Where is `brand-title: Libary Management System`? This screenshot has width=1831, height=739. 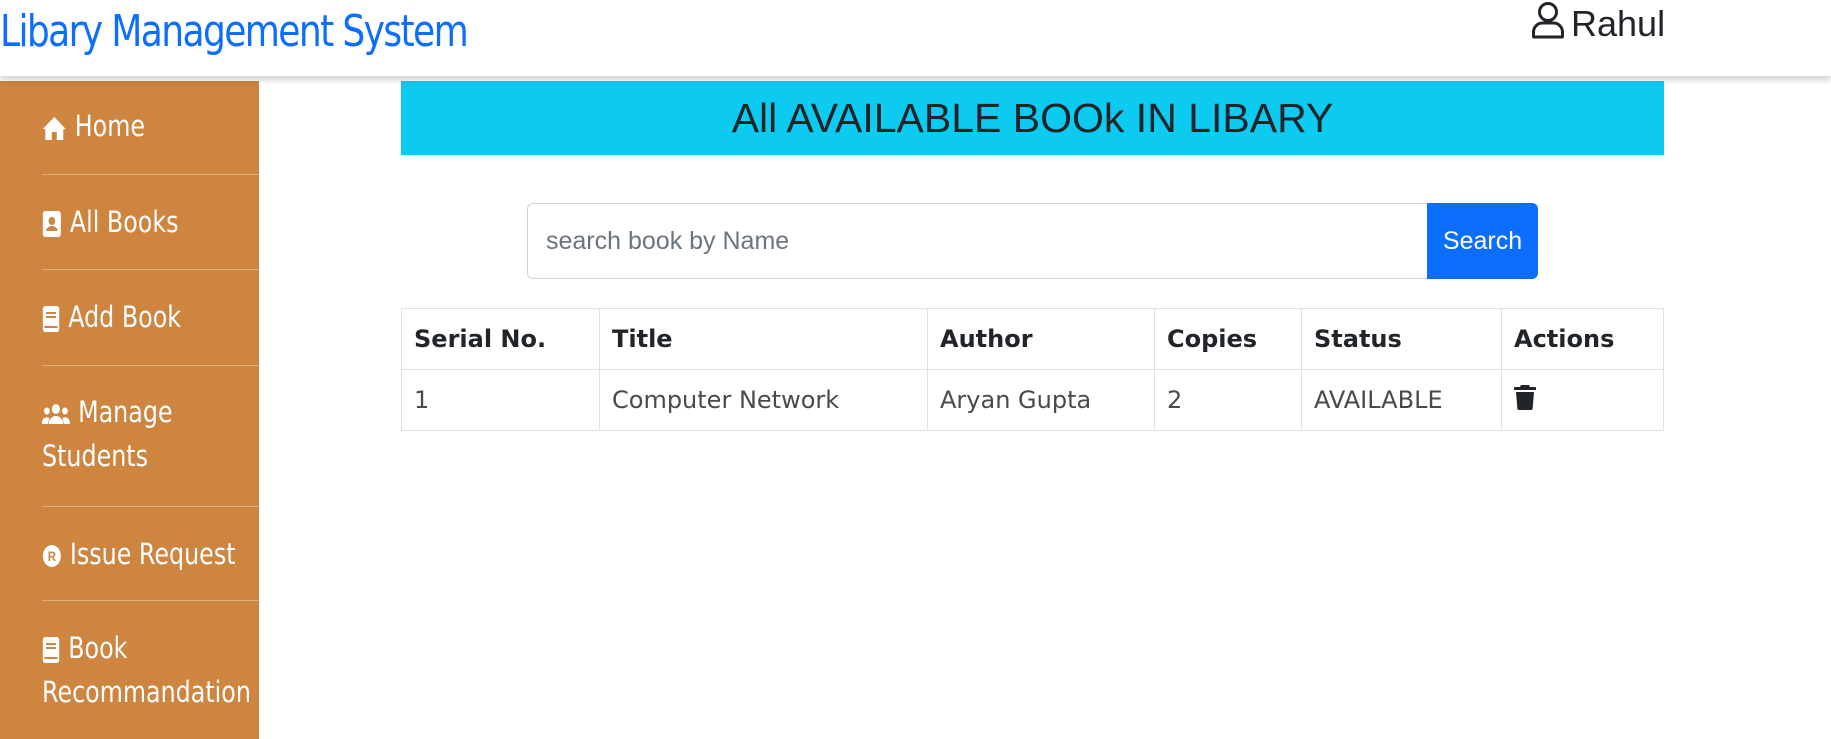
brand-title: Libary Management System is located at coordinates (234, 31).